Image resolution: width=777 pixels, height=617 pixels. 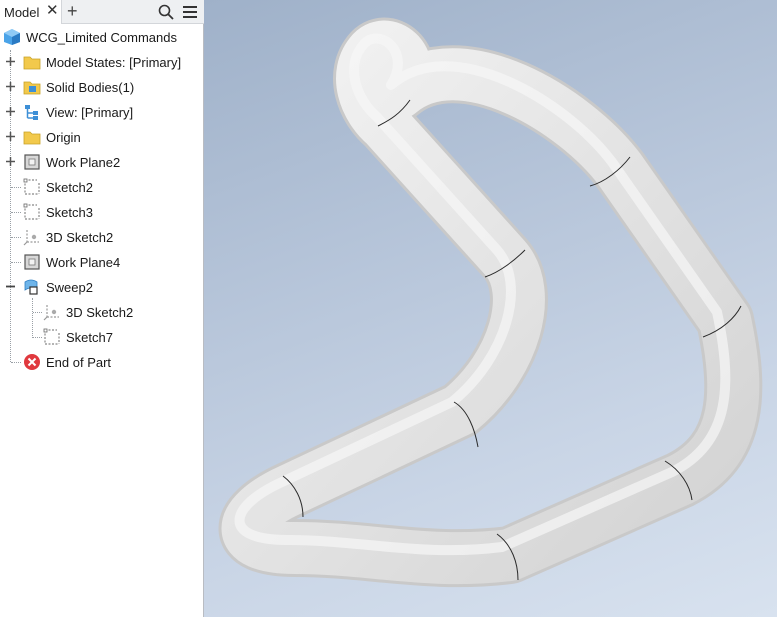 What do you see at coordinates (114, 62) in the screenshot?
I see `tree-item-label: Model States: [Primary]` at bounding box center [114, 62].